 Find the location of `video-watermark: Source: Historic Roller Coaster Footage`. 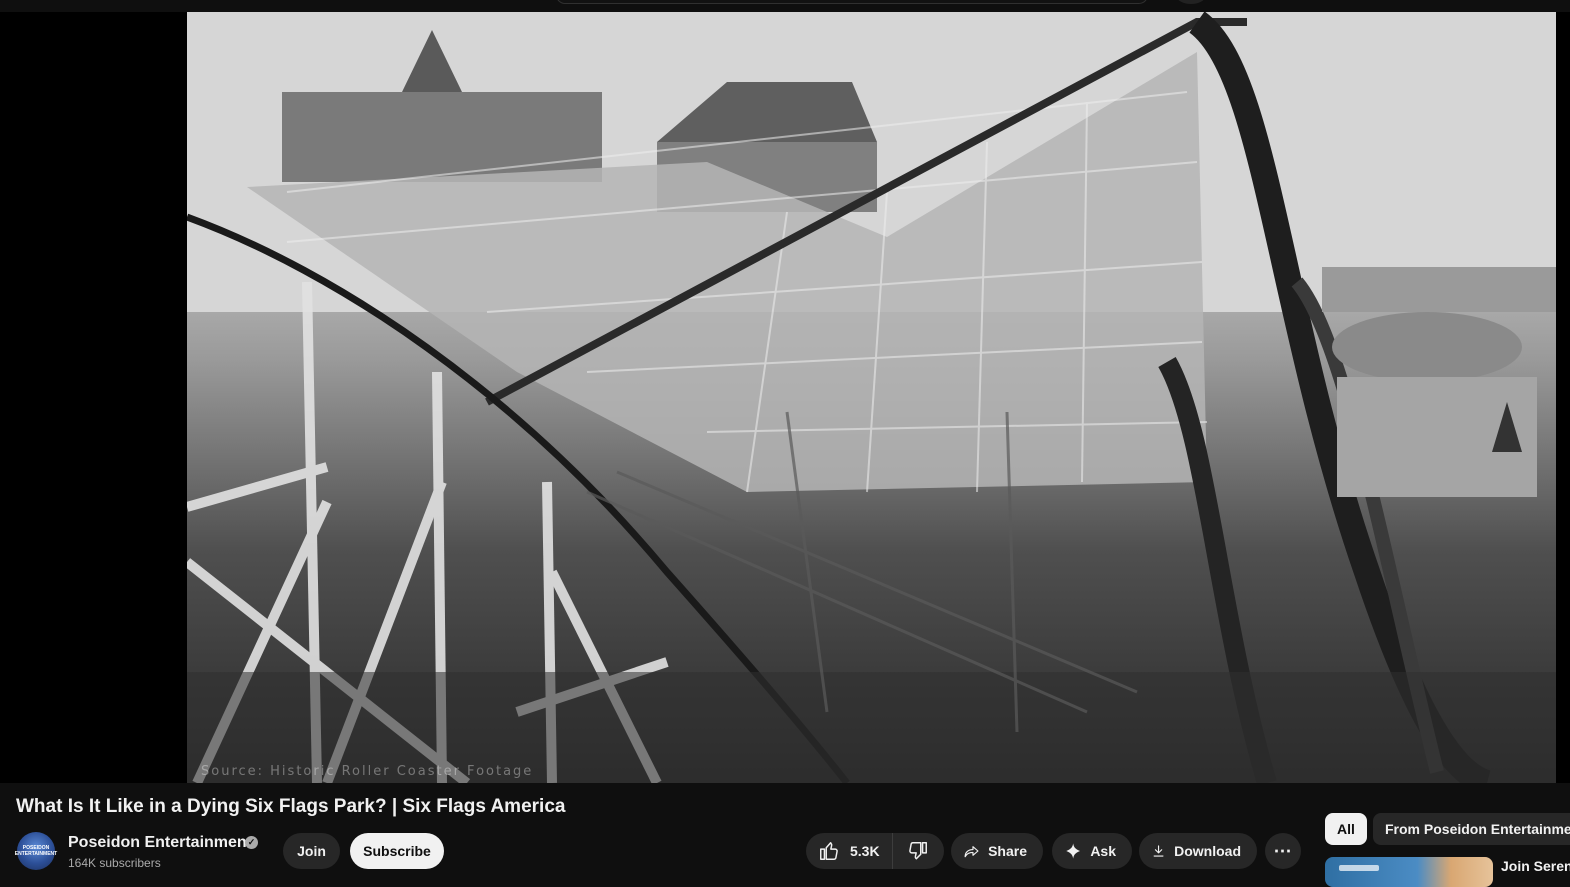

video-watermark: Source: Historic Roller Coaster Footage is located at coordinates (367, 771).